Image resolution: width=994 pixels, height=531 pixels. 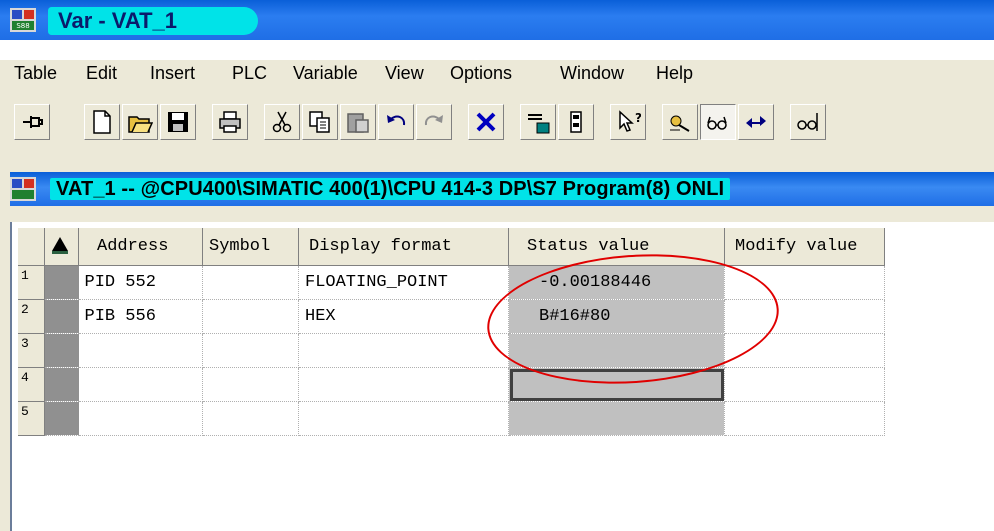 What do you see at coordinates (140, 122) in the screenshot?
I see `open-button` at bounding box center [140, 122].